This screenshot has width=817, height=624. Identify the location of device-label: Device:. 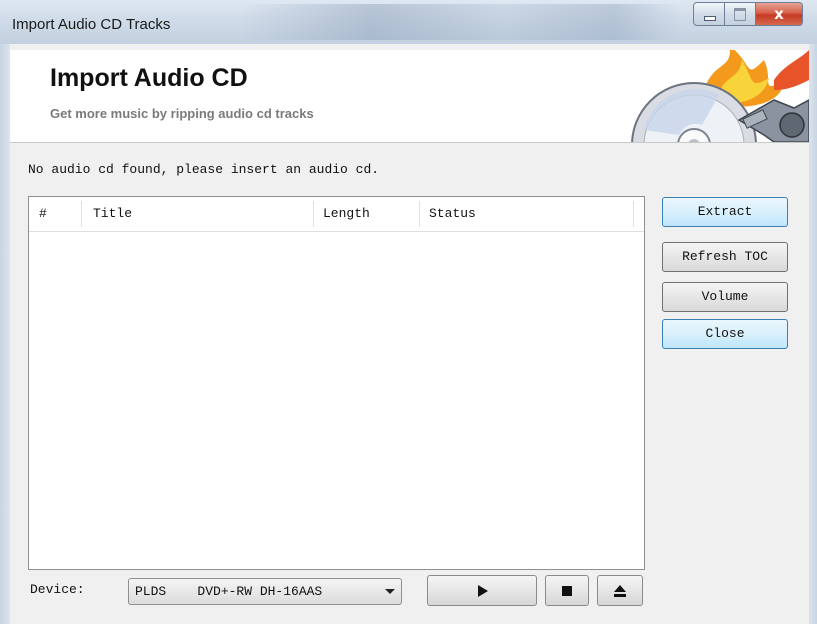
(57, 589).